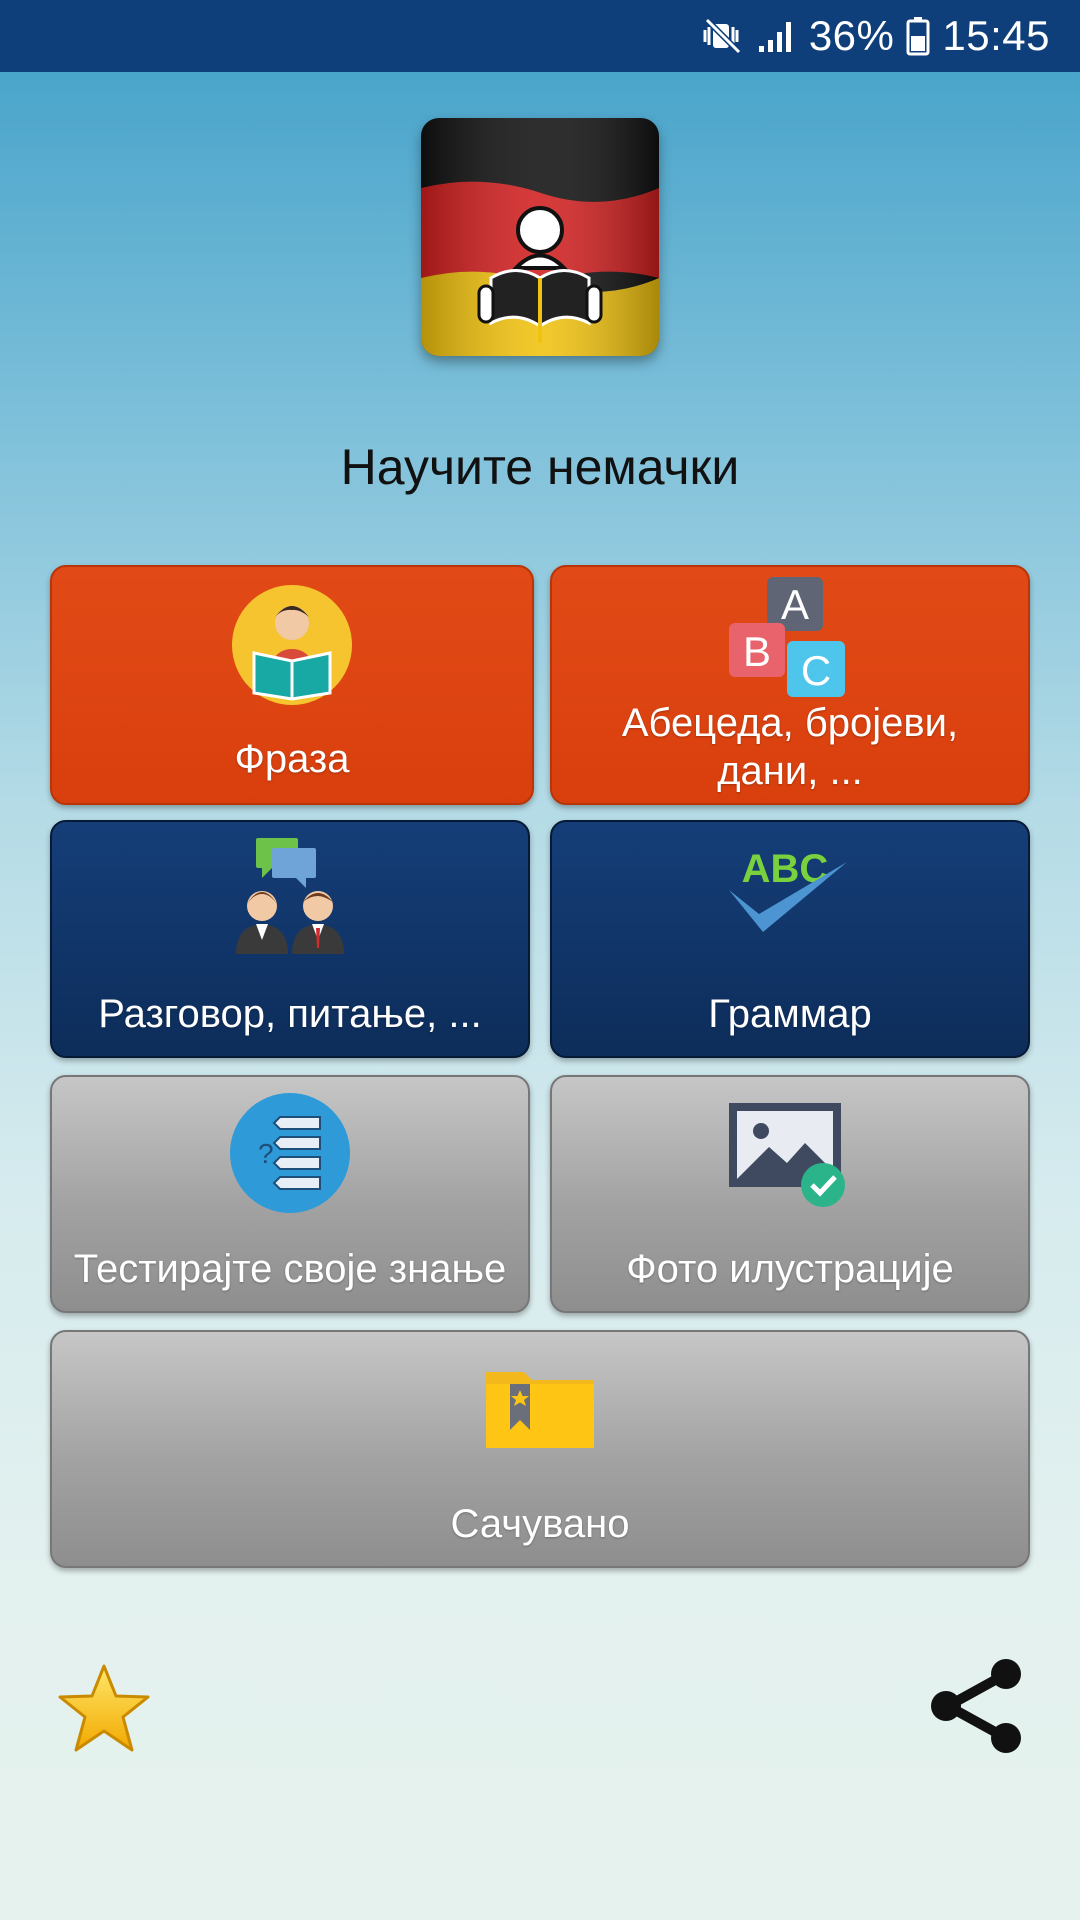 This screenshot has width=1080, height=1920. I want to click on rate-star-button, so click(104, 1708).